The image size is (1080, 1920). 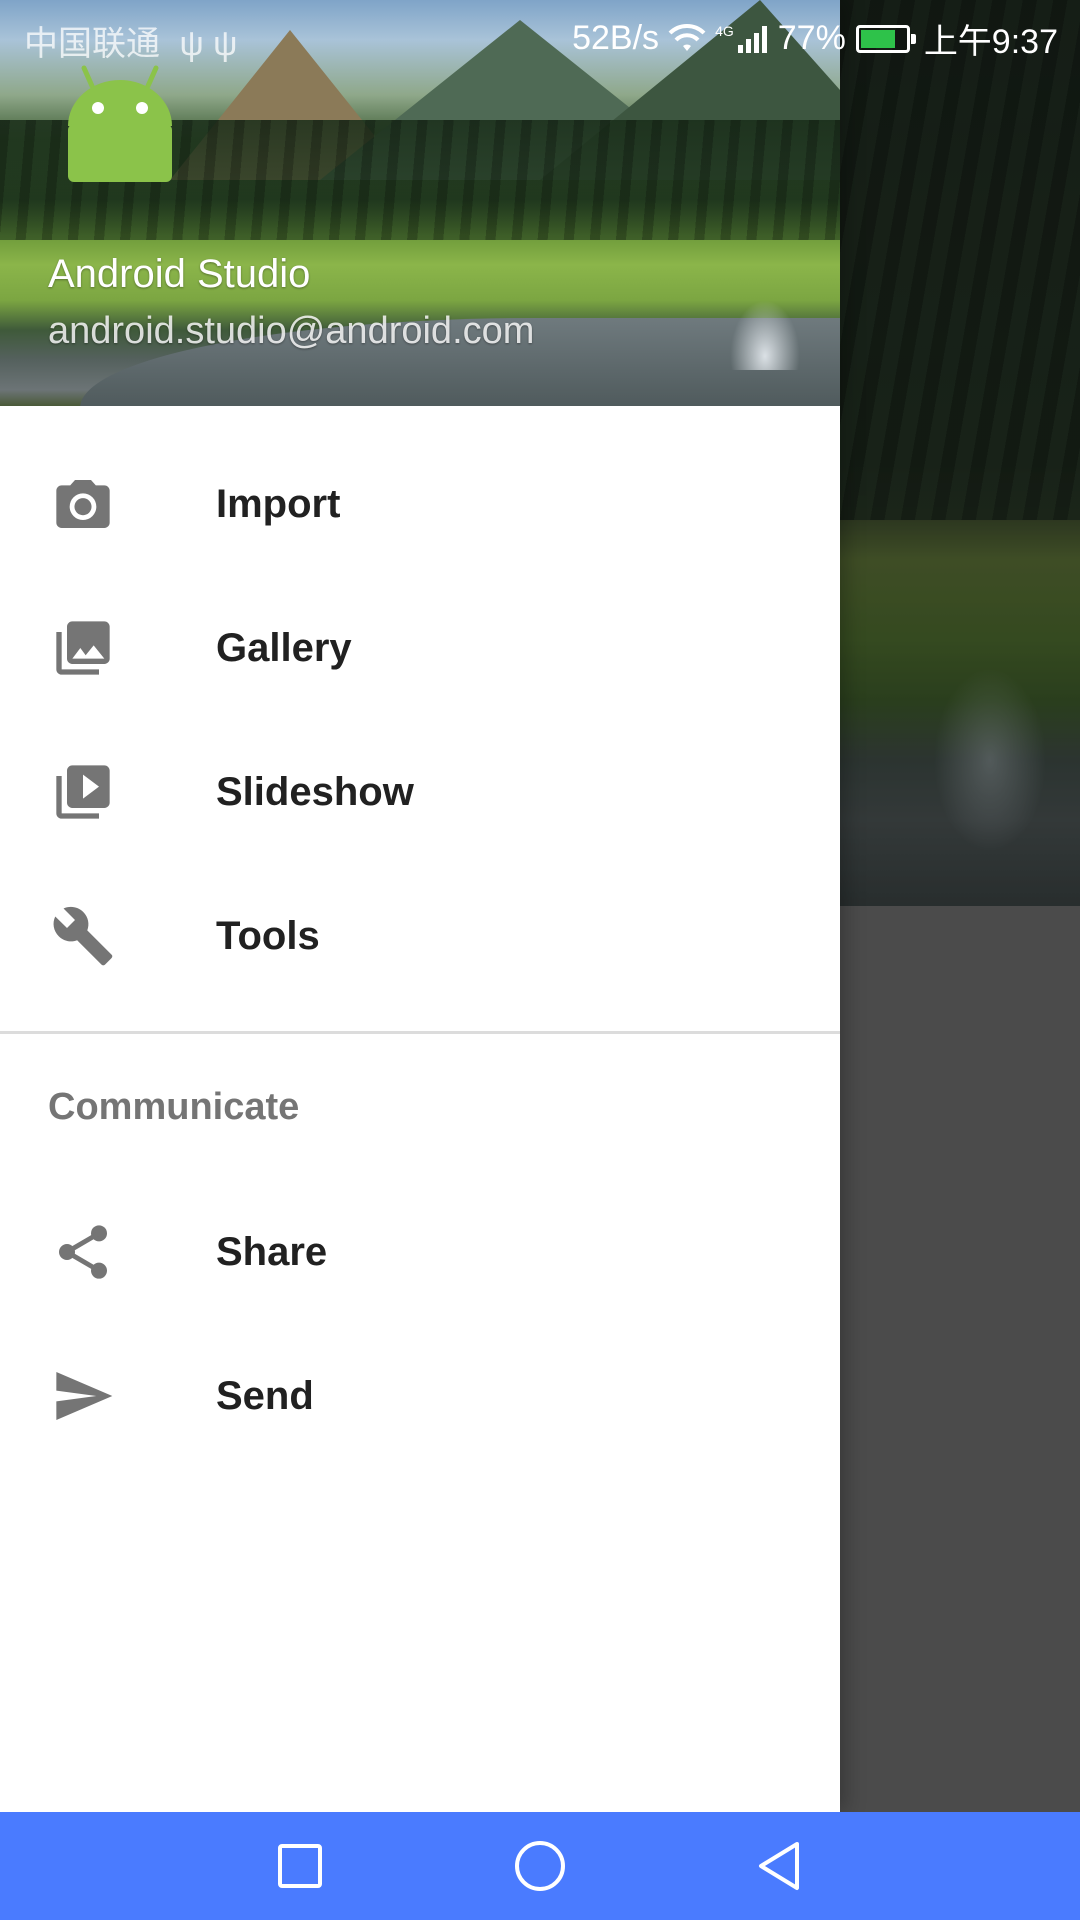 What do you see at coordinates (272, 1251) in the screenshot?
I see `menu-item-label: Share` at bounding box center [272, 1251].